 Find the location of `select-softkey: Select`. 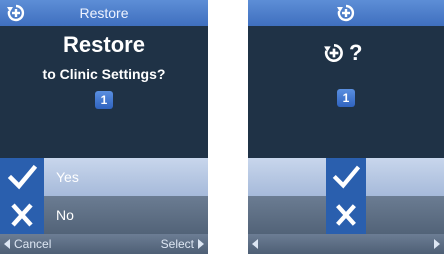

select-softkey: Select is located at coordinates (182, 244).